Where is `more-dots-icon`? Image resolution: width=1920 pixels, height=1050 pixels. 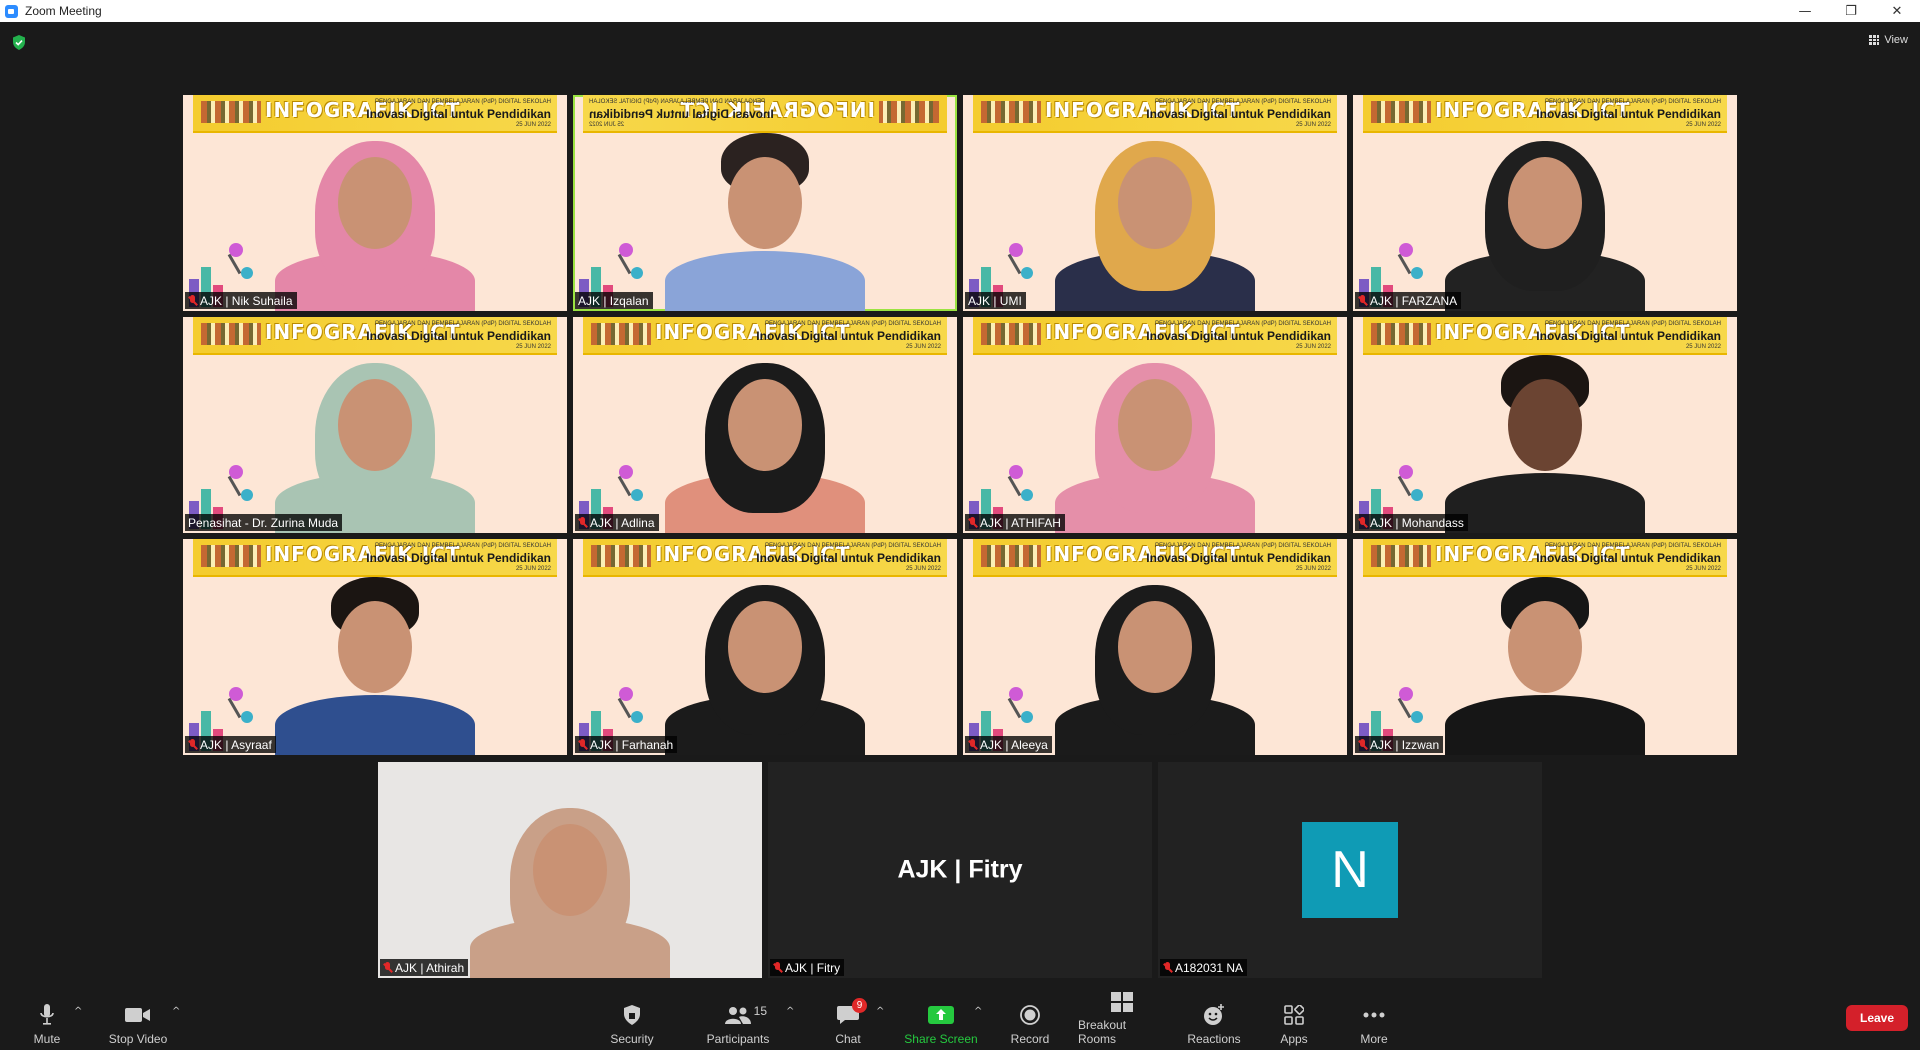 more-dots-icon is located at coordinates (1374, 1015).